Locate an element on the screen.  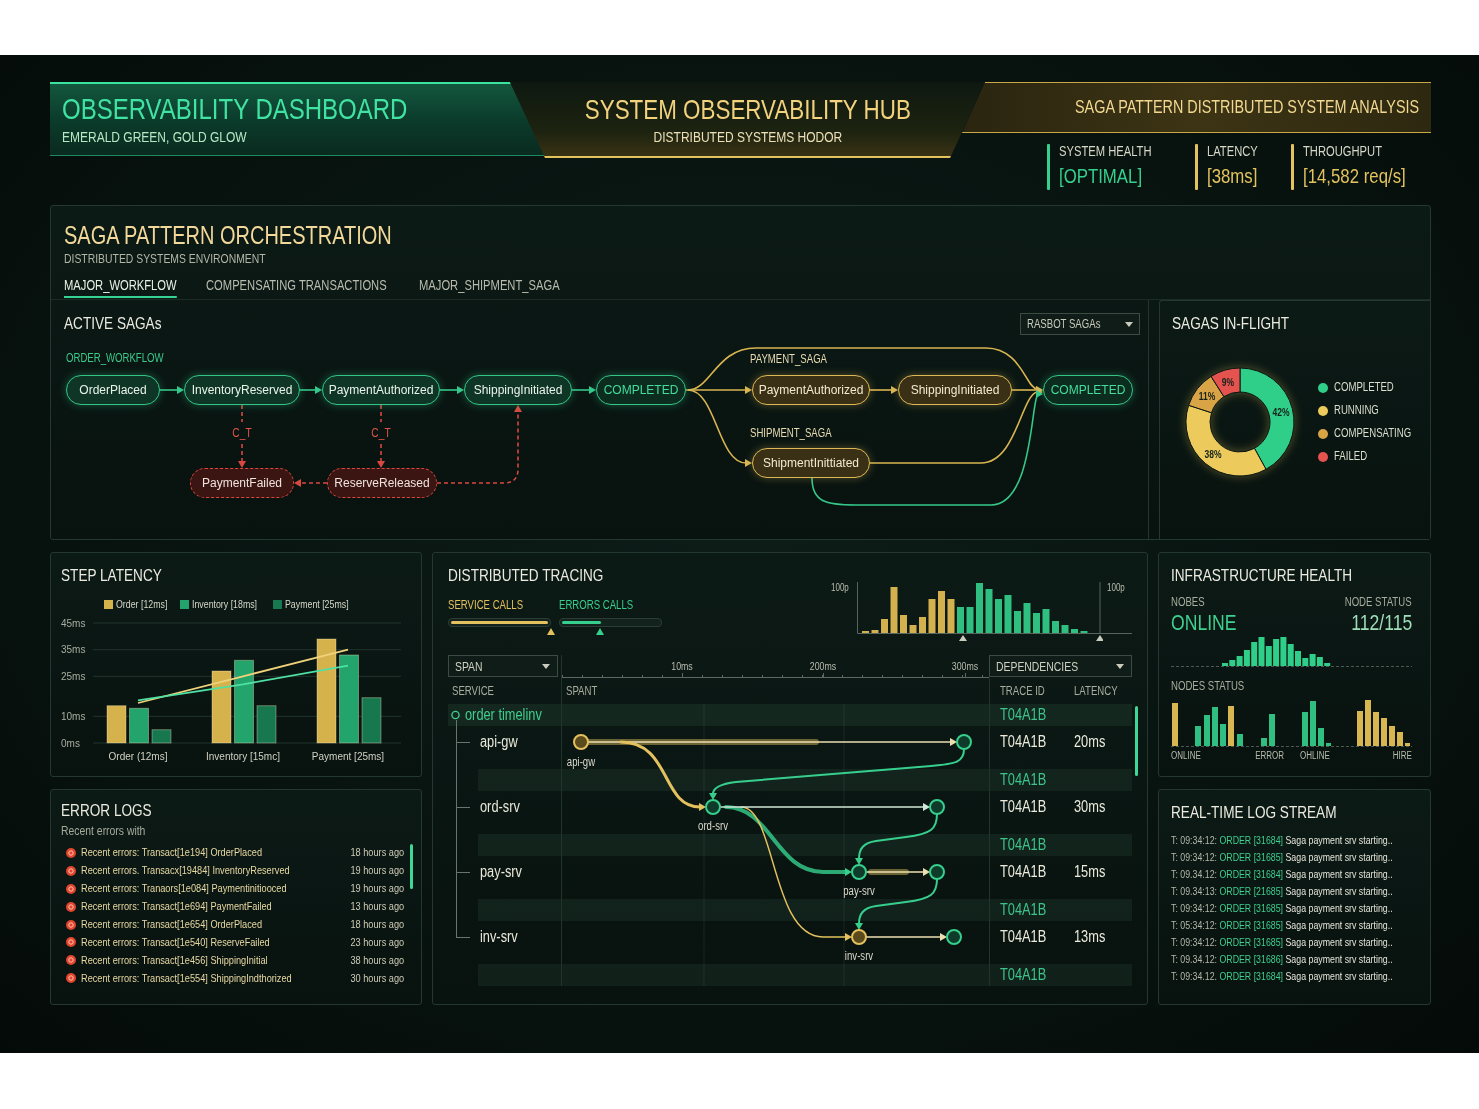
latency-value: 20ms is located at coordinates (1090, 742).